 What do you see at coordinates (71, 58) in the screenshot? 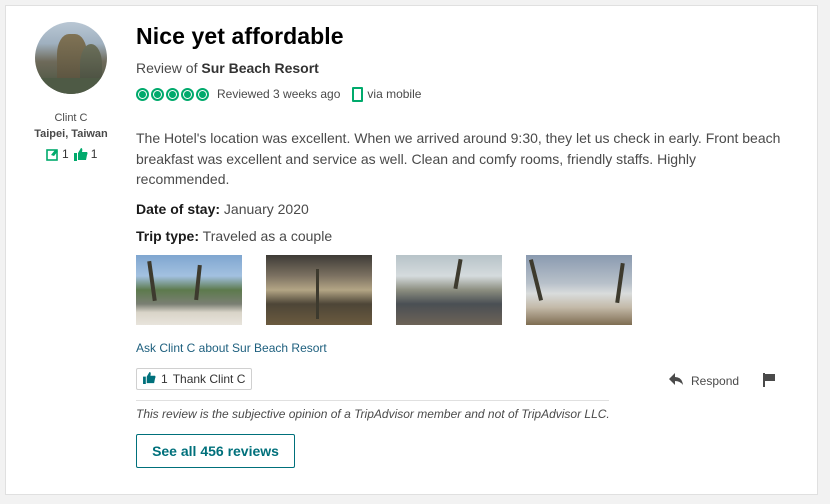
I see `reviewer-avatar` at bounding box center [71, 58].